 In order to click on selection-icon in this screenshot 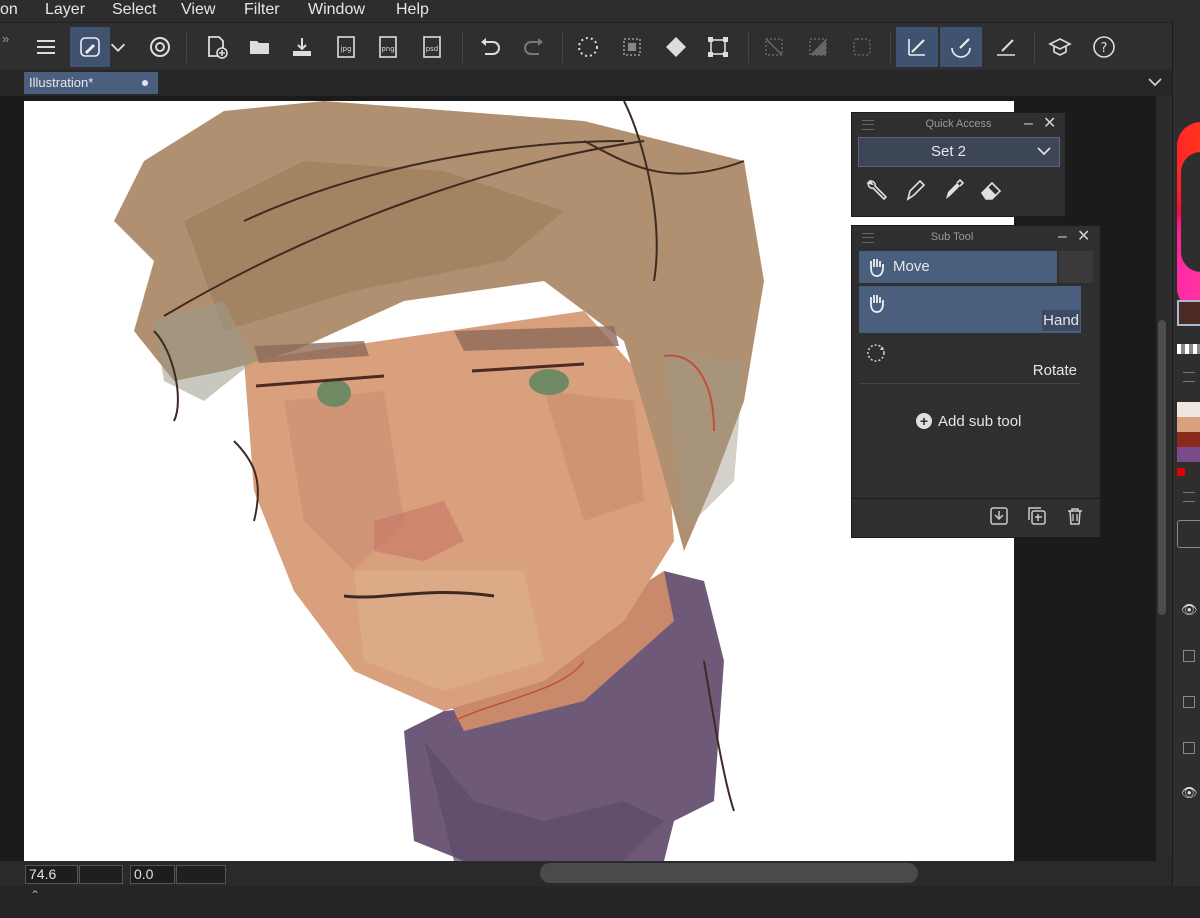, I will do `click(632, 47)`.